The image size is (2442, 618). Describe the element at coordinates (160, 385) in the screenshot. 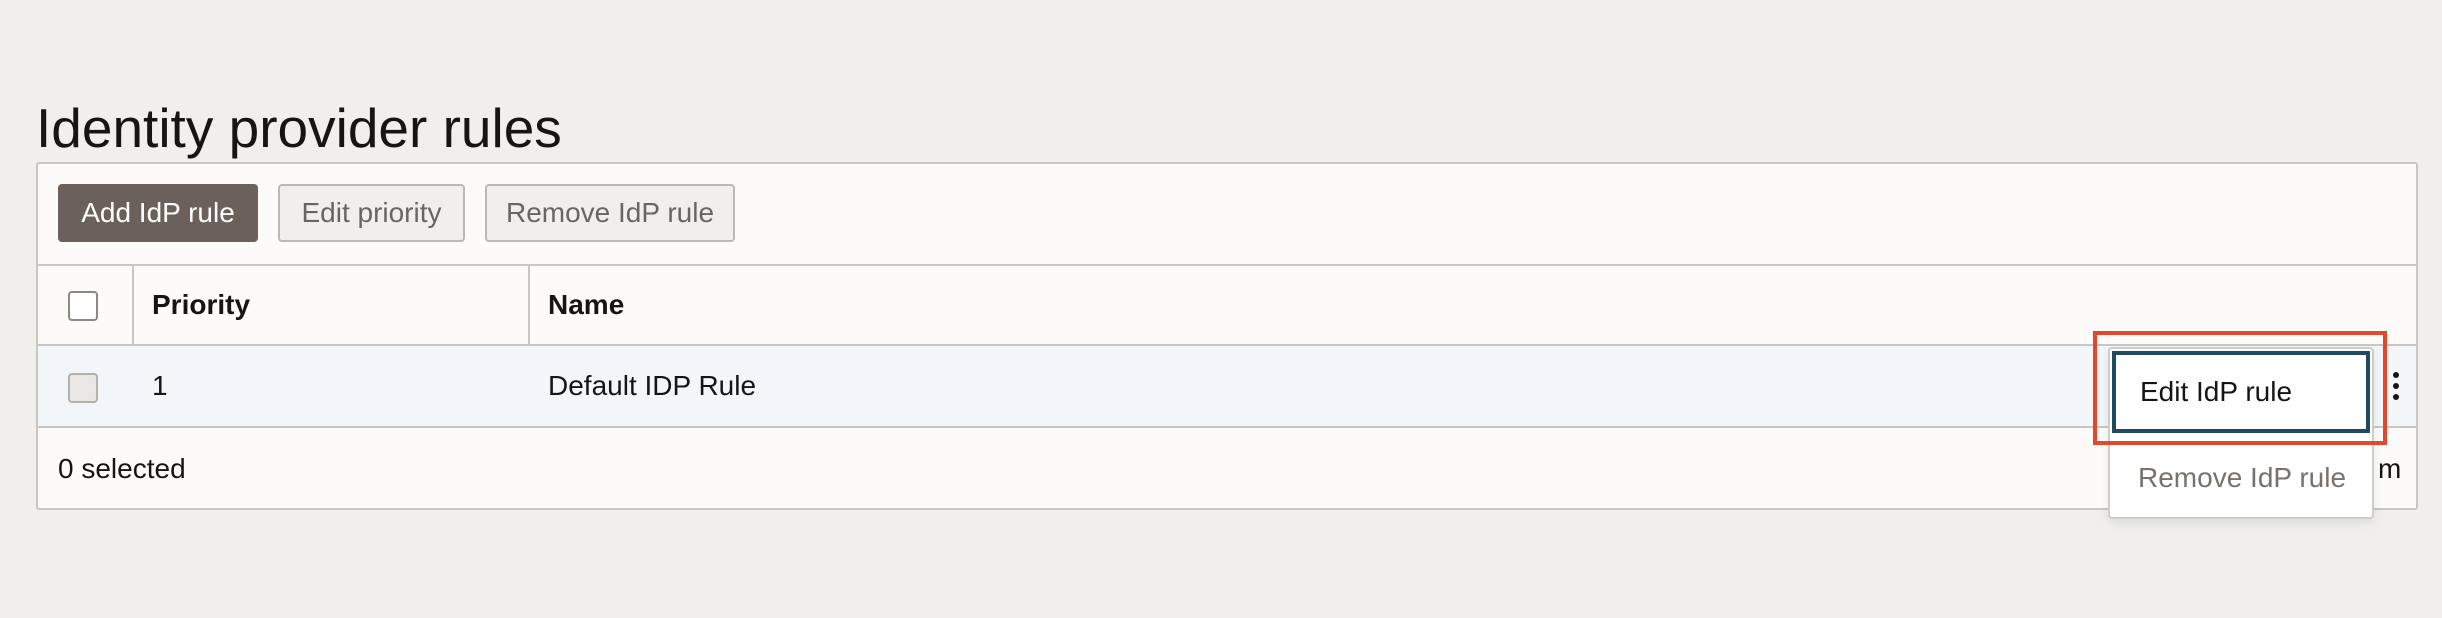

I see `row-priority-cell: 1` at that location.